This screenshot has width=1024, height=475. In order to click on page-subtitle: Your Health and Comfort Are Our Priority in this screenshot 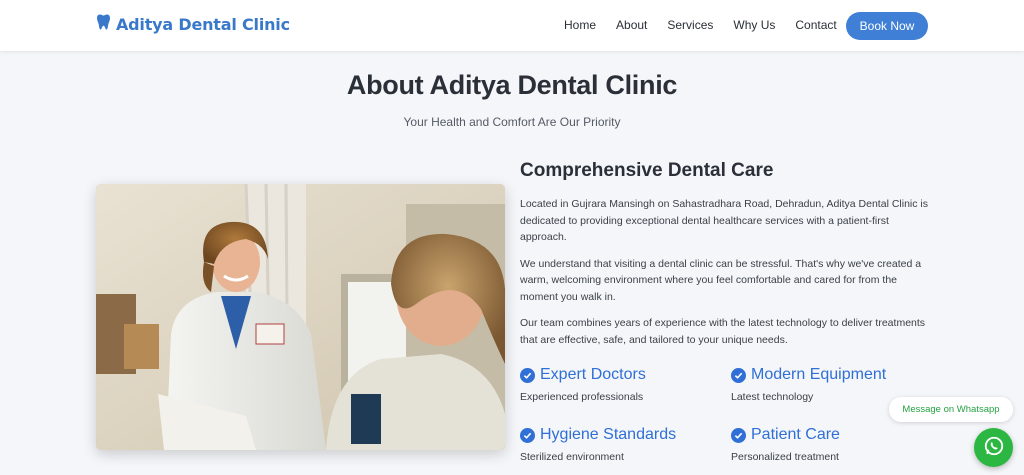, I will do `click(512, 122)`.